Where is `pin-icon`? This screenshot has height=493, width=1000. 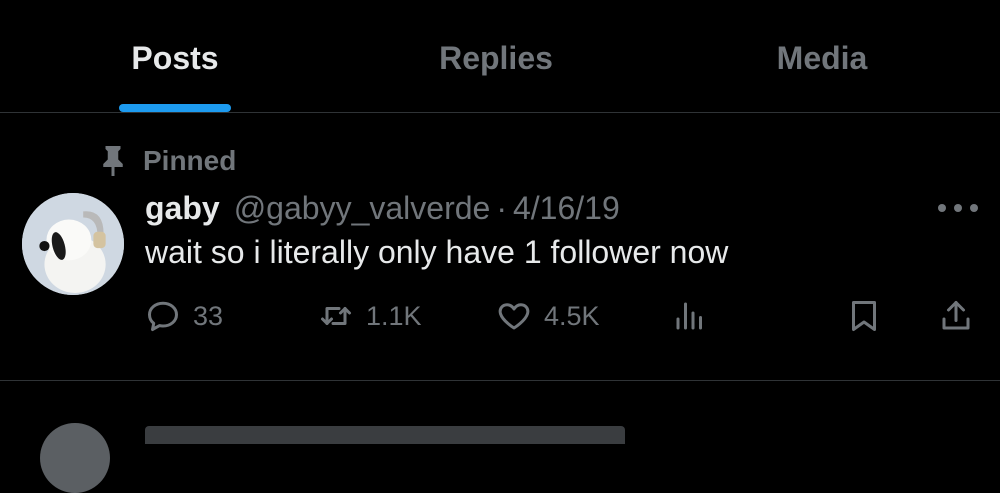
pin-icon is located at coordinates (113, 161).